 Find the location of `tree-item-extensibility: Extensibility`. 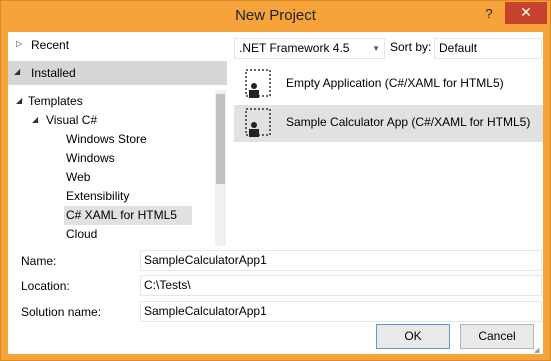

tree-item-extensibility: Extensibility is located at coordinates (111, 196).